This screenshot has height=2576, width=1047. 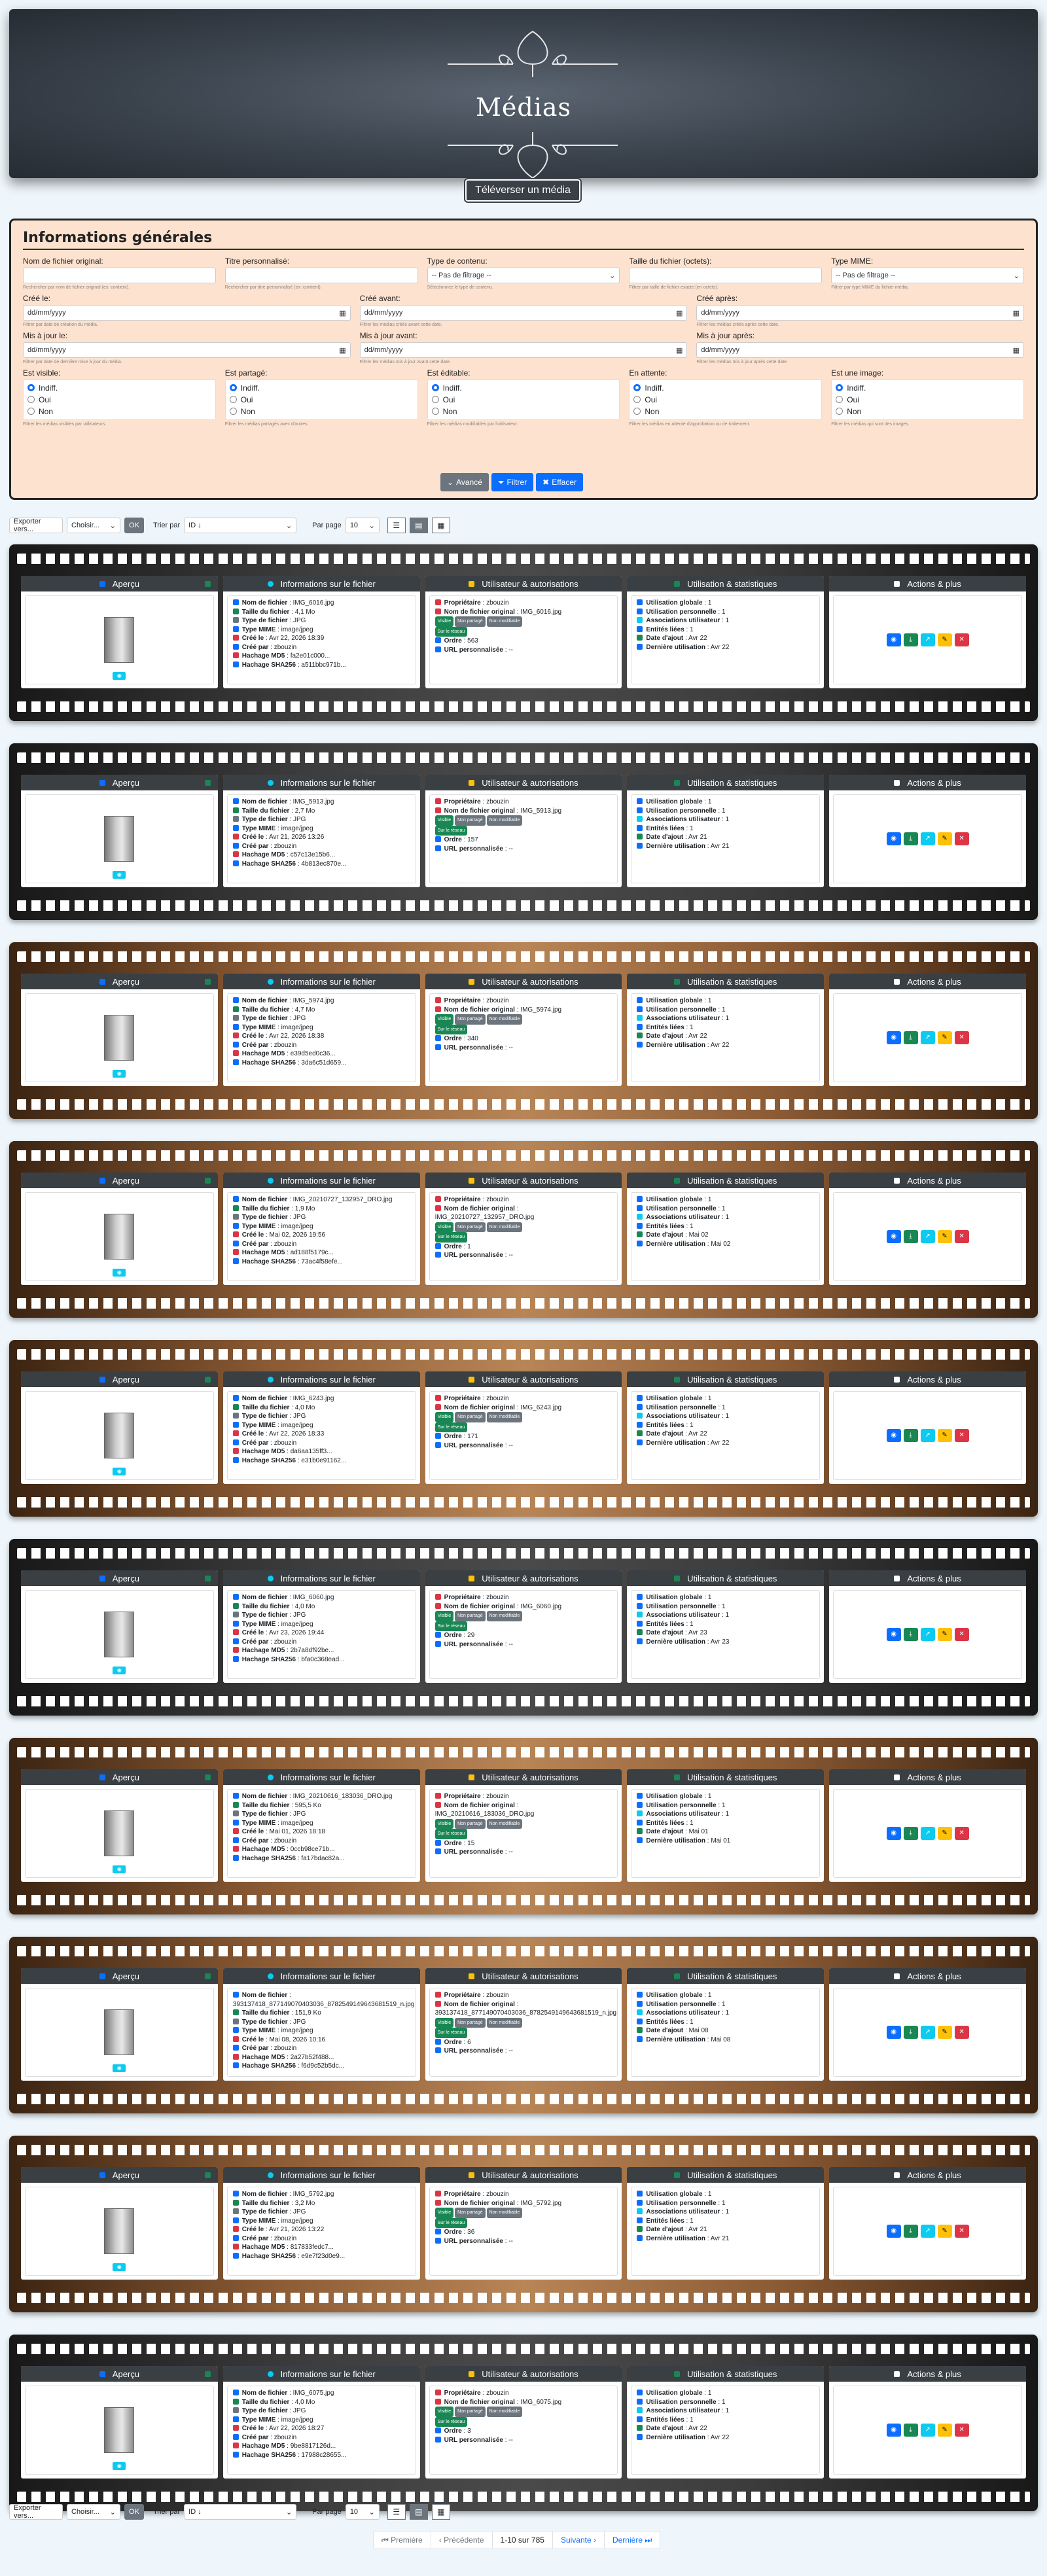 I want to click on next-page-button: Suivante ›, so click(x=579, y=2540).